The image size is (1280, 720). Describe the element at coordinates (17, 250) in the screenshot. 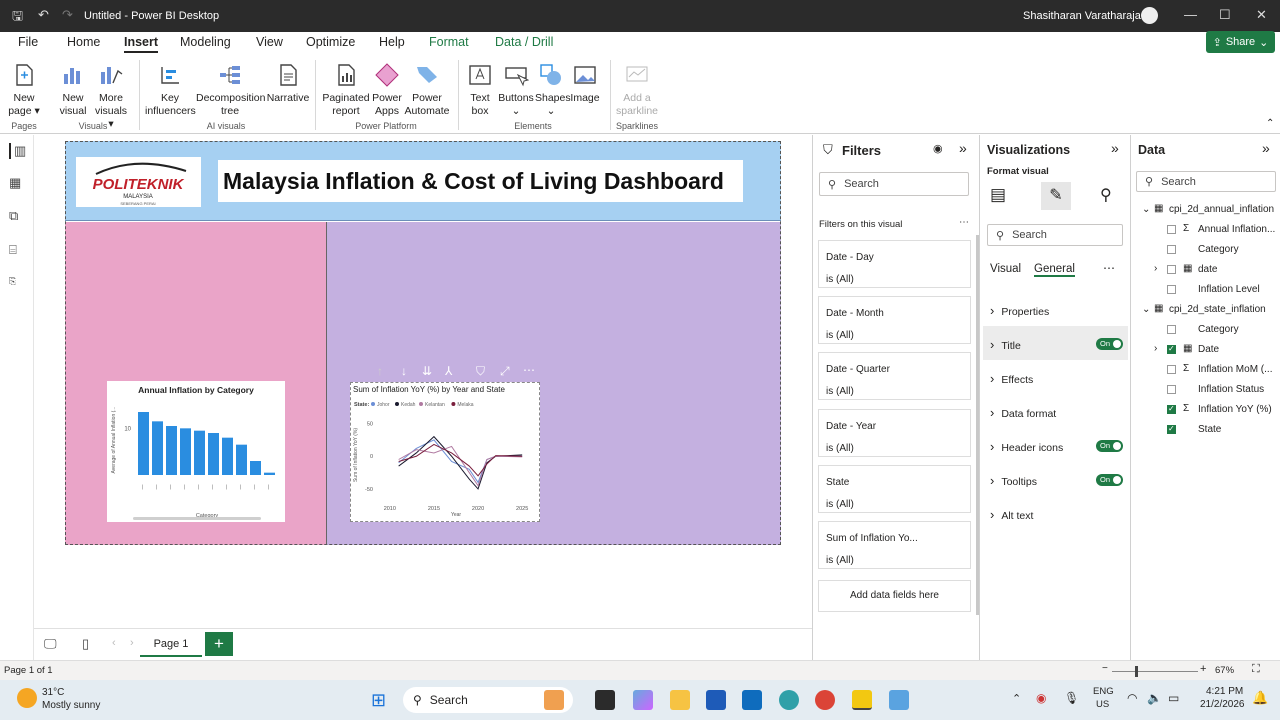

I see `dax-query-view-icon: ⌸` at that location.